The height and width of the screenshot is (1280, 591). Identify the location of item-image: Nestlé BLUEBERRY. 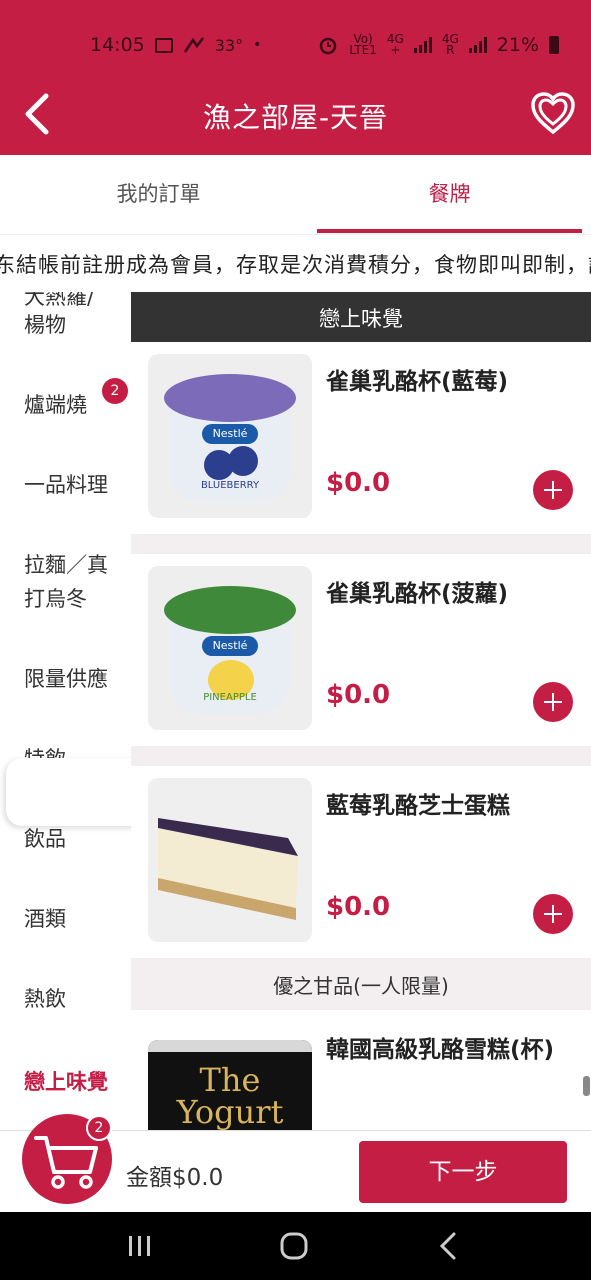
(230, 436).